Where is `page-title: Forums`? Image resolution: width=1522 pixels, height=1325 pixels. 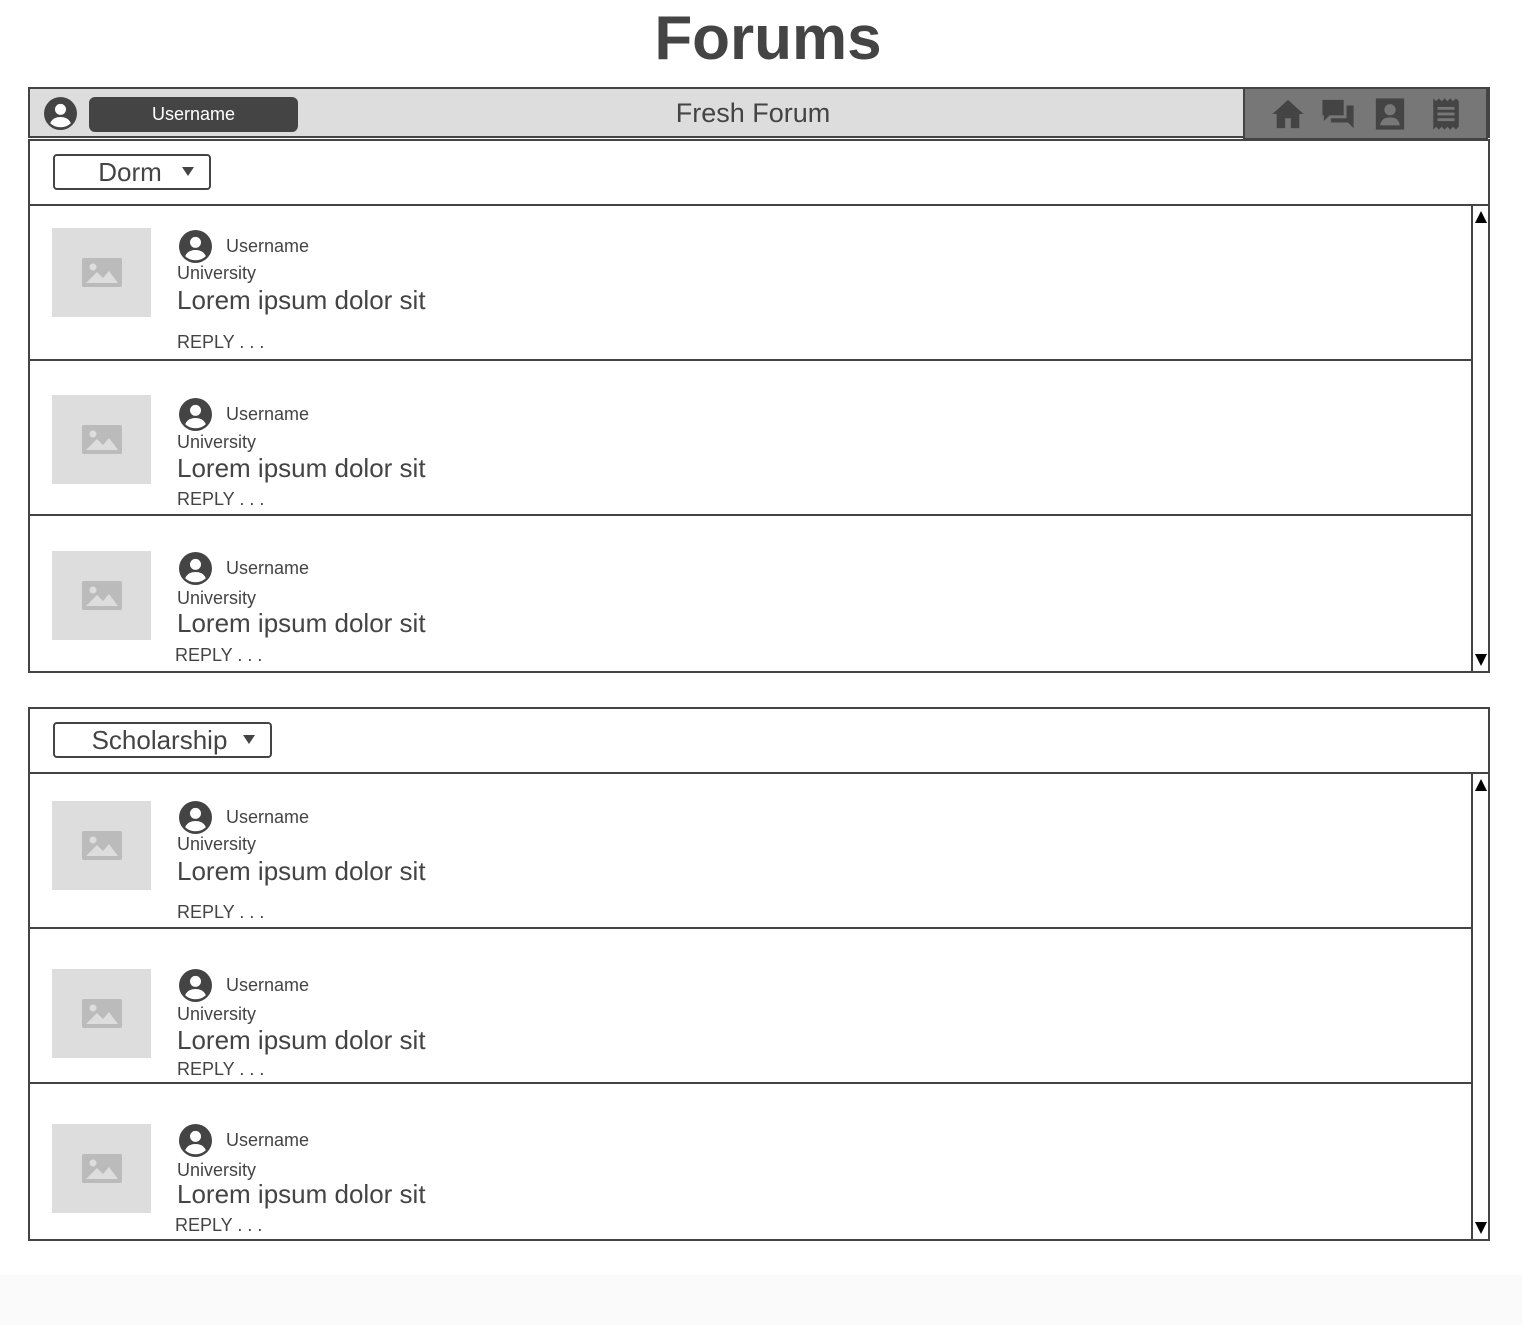 page-title: Forums is located at coordinates (768, 38).